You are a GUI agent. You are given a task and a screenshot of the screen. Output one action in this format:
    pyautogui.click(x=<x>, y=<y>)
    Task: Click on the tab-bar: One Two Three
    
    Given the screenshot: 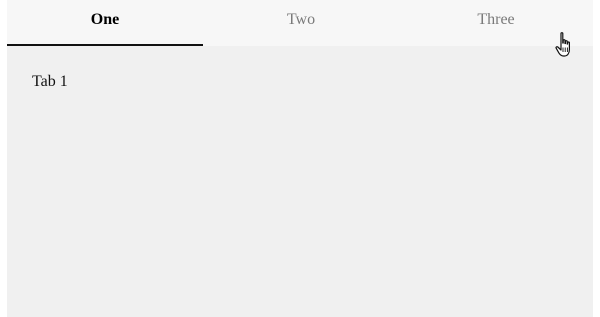 What is the action you would take?
    pyautogui.click(x=300, y=23)
    